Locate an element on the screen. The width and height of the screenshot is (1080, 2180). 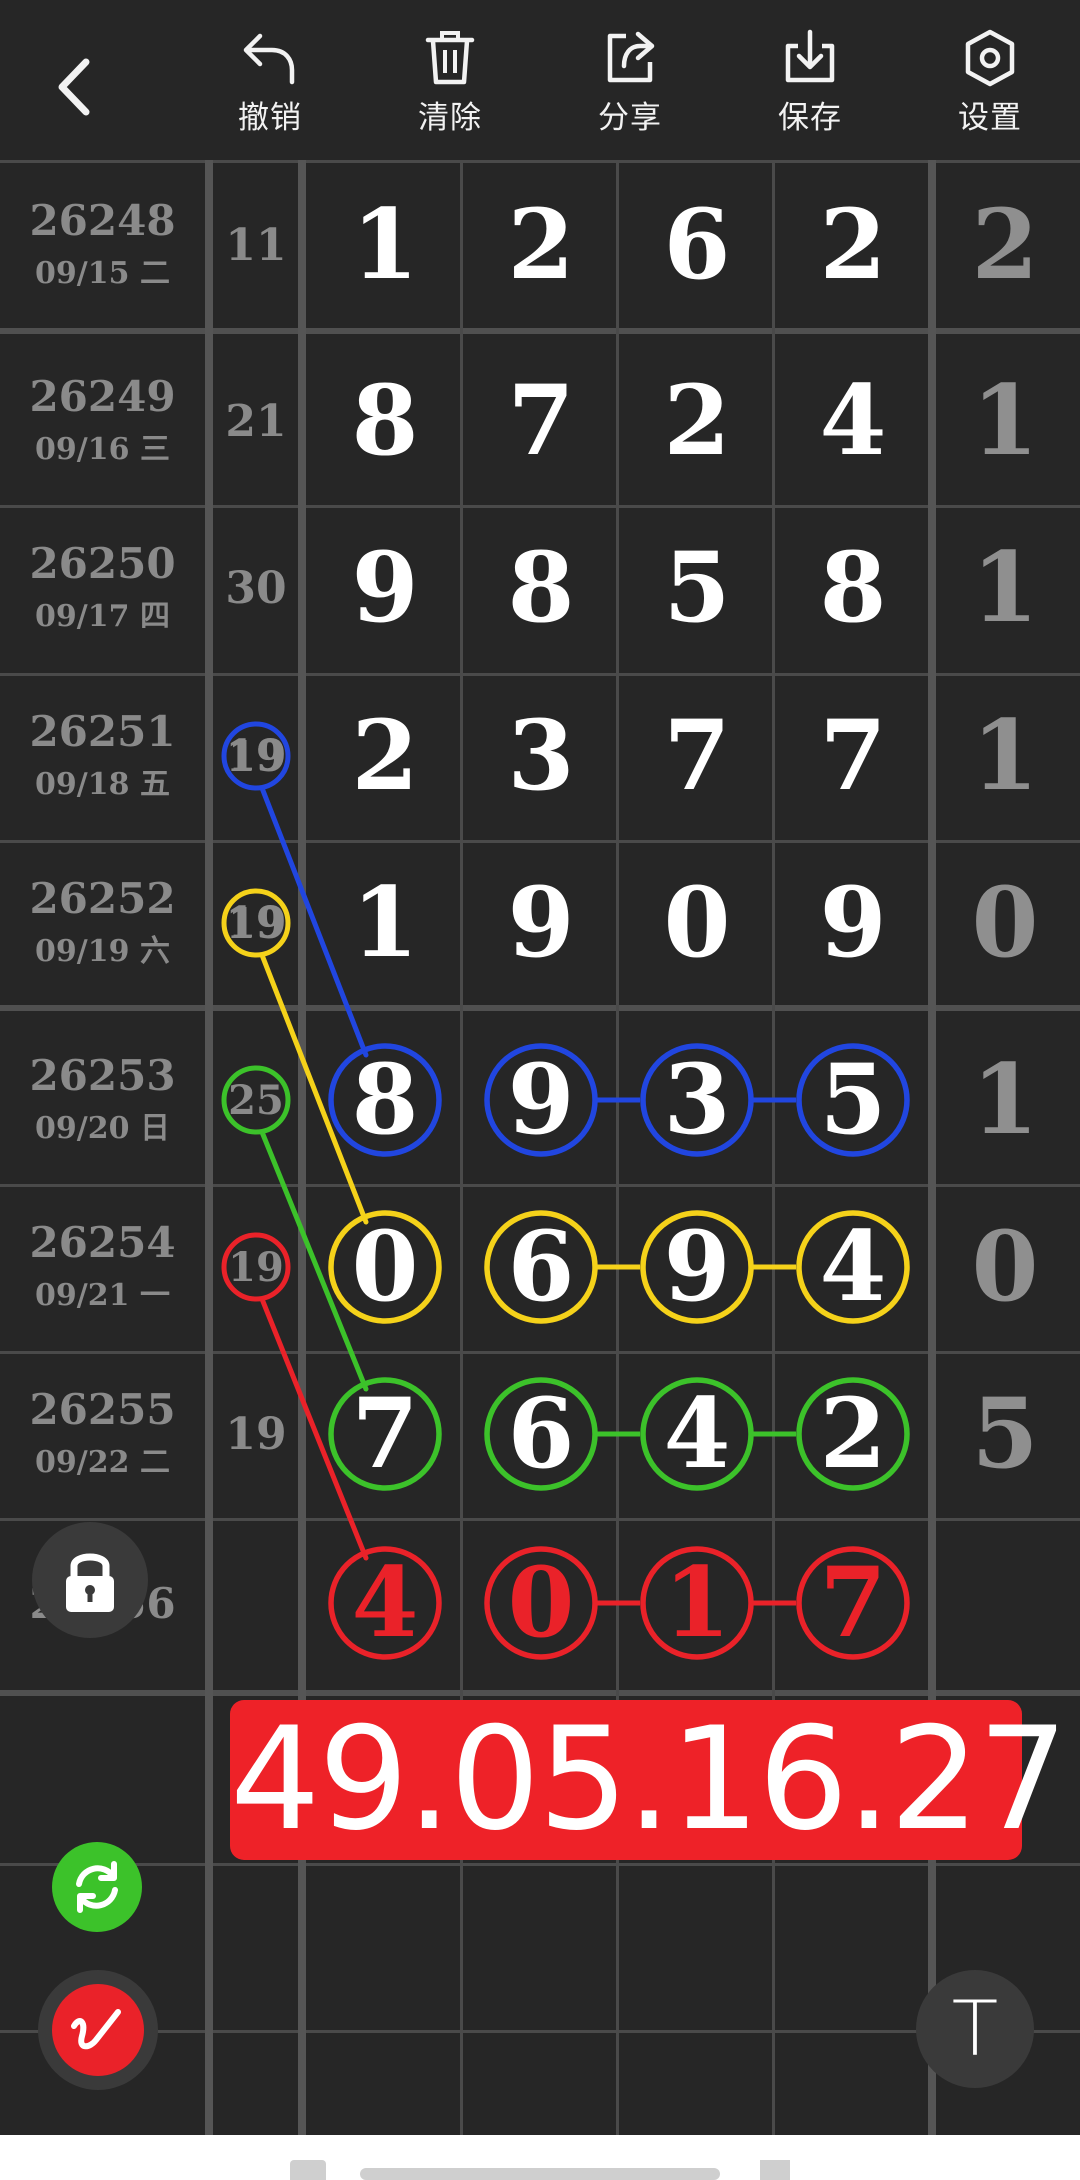
settings-button: 设置 is located at coordinates (990, 88).